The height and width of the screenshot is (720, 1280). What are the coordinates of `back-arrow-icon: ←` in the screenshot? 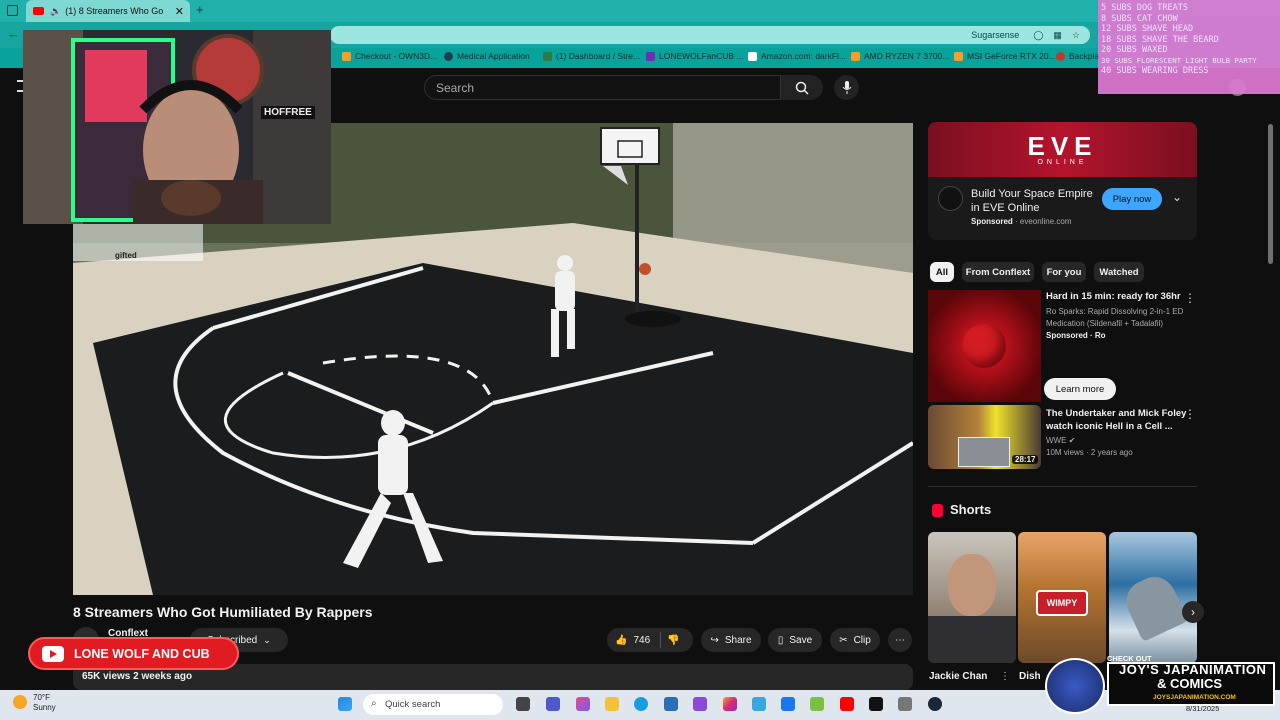 It's located at (13, 33).